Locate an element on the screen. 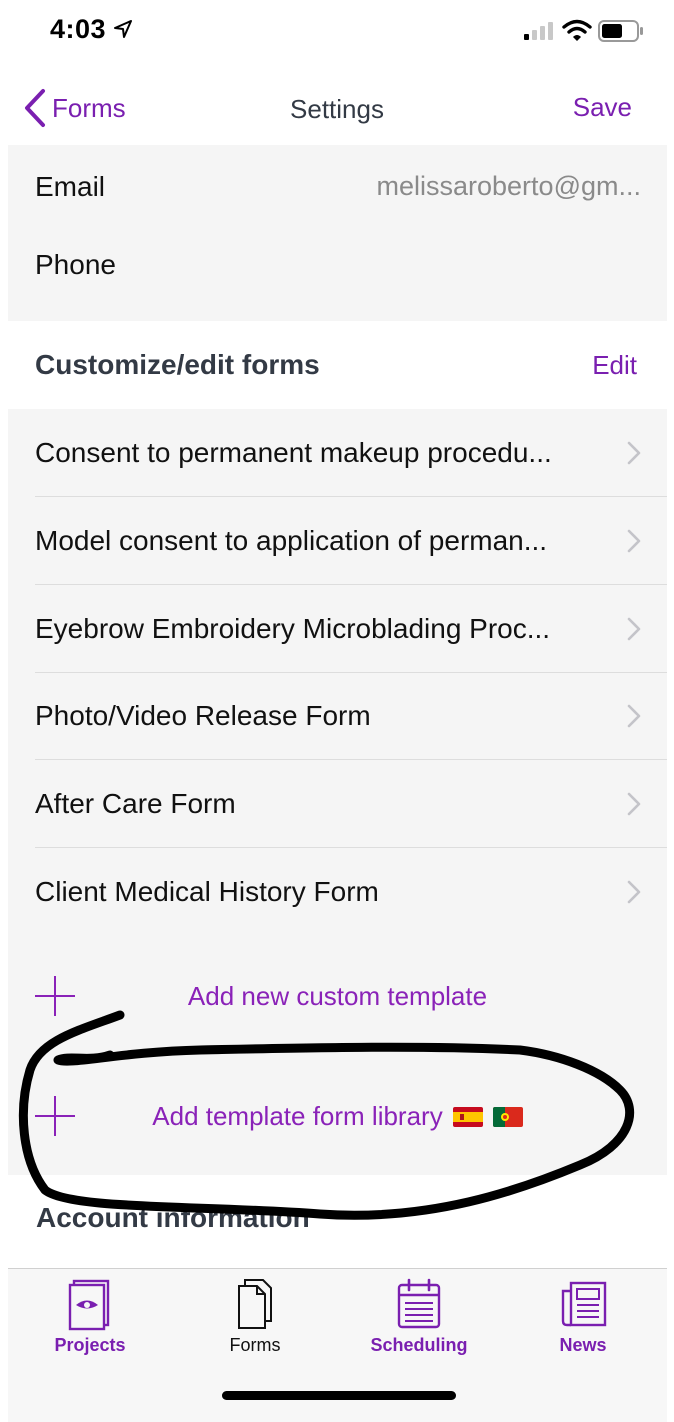 Image resolution: width=674 pixels, height=1422 pixels. tab-label: Projects is located at coordinates (90, 1345).